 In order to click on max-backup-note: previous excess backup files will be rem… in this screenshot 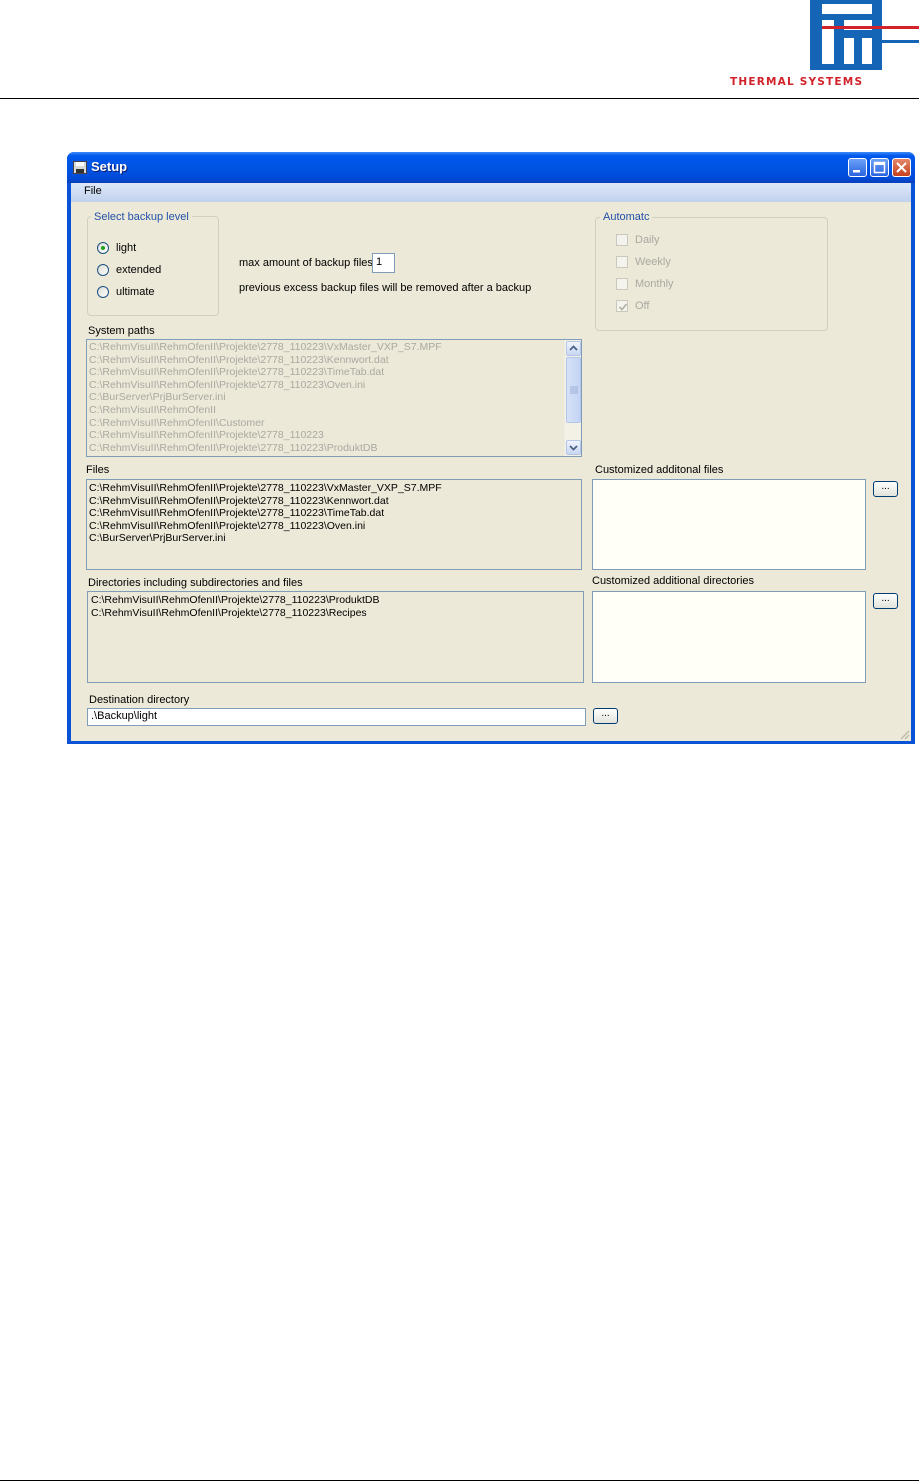, I will do `click(385, 288)`.